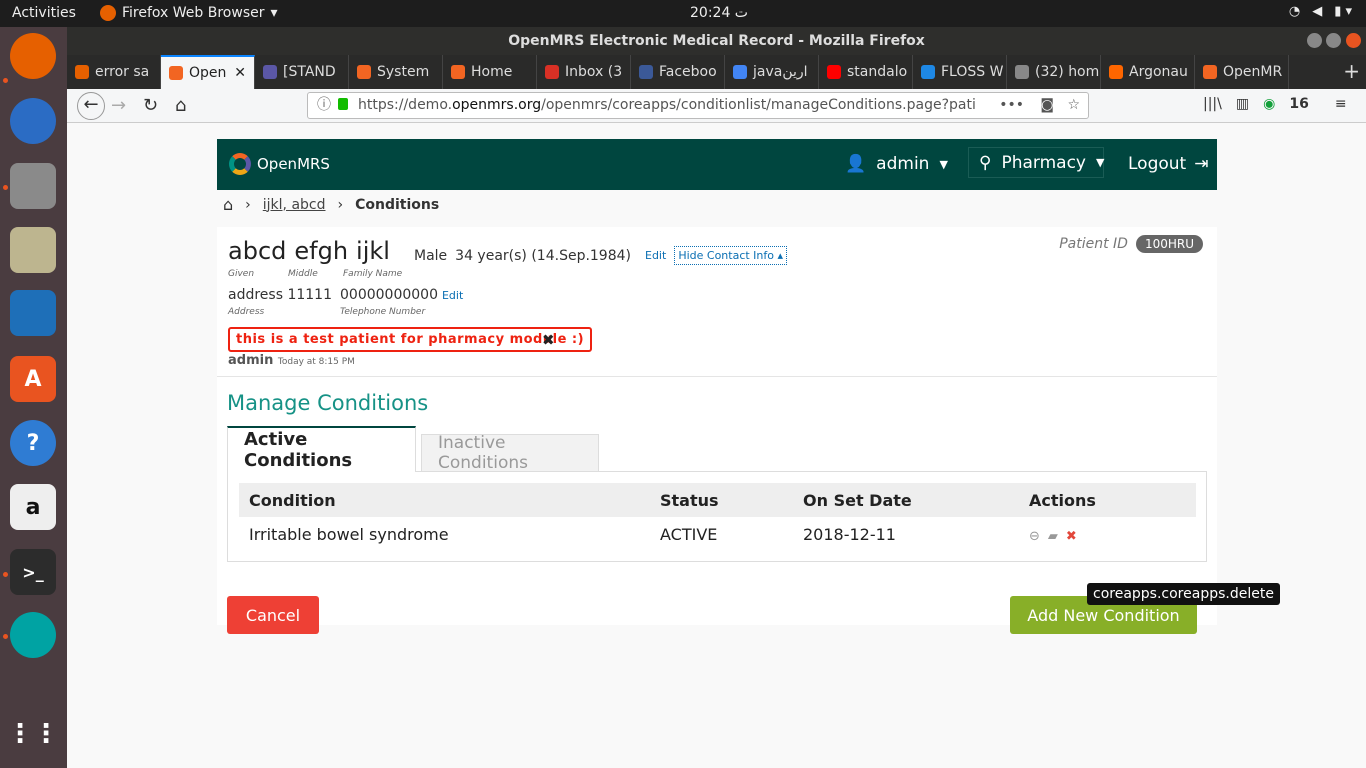 The width and height of the screenshot is (1366, 768). I want to click on edit-demographics-link: Edit, so click(655, 255).